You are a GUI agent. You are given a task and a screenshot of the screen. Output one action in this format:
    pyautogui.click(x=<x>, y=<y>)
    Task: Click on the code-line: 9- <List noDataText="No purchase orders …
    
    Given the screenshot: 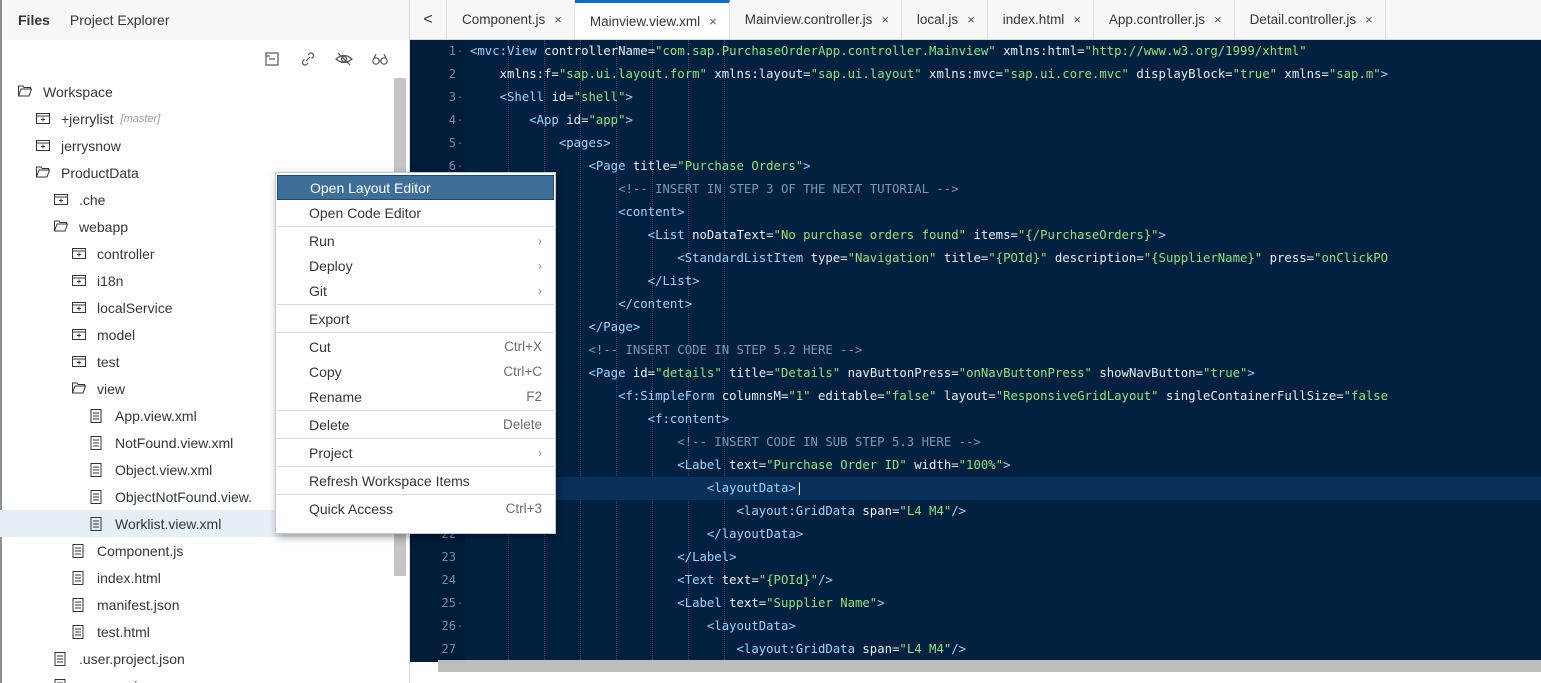 What is the action you would take?
    pyautogui.click(x=975, y=235)
    